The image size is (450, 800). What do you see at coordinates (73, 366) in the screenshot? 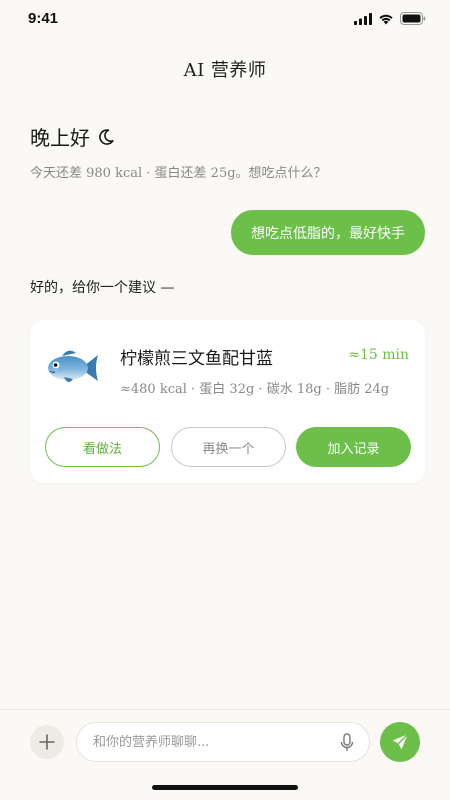
I see `fish-icon` at bounding box center [73, 366].